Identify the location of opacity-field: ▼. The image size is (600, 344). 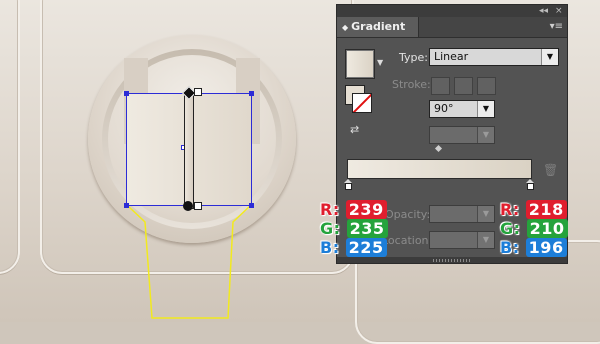
(462, 214).